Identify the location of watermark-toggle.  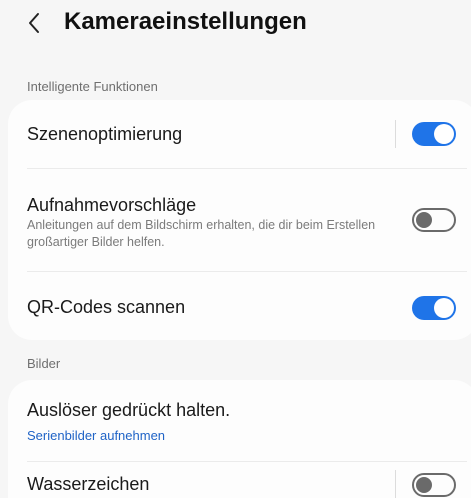
(434, 485).